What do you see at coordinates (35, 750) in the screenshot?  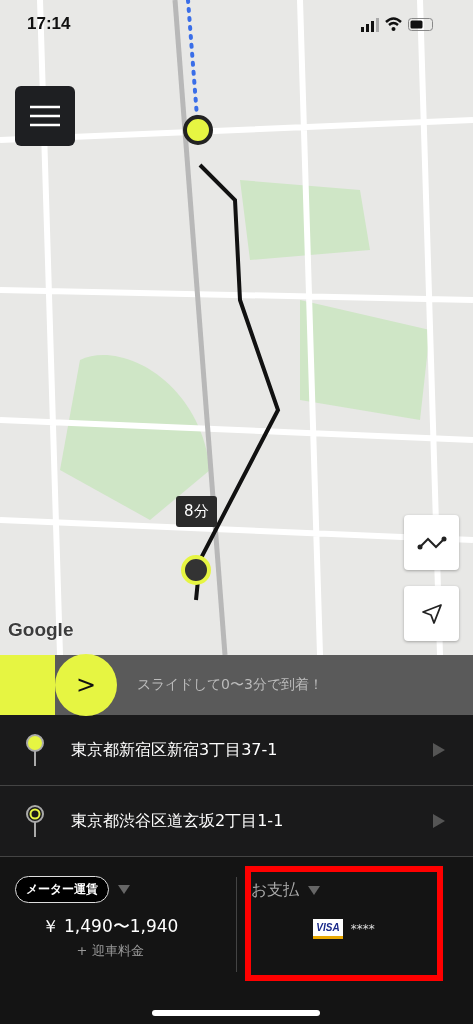 I see `filled-pin-icon` at bounding box center [35, 750].